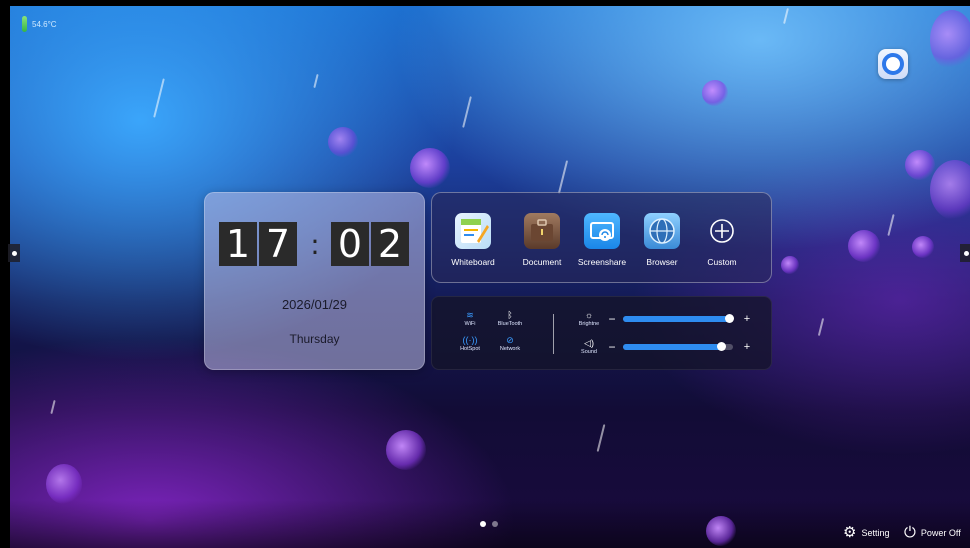  I want to click on brightness-icon: ☼, so click(589, 315).